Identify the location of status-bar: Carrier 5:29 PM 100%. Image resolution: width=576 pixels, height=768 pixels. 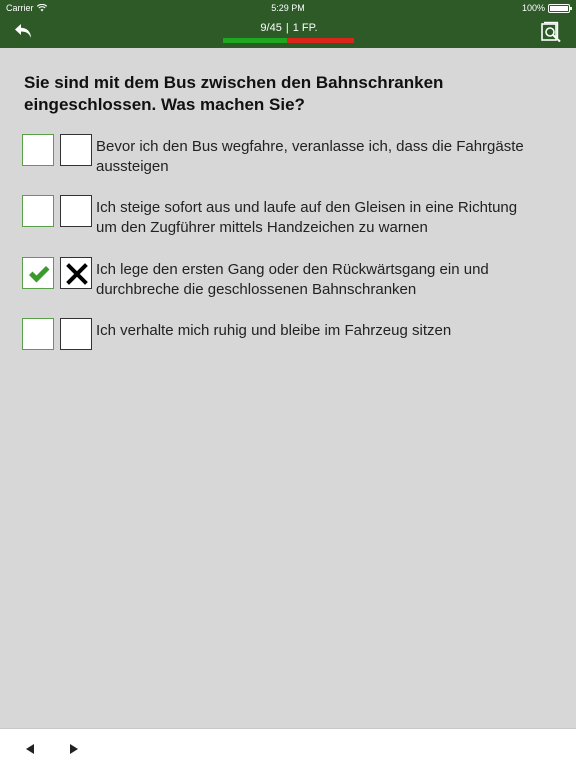
(288, 8).